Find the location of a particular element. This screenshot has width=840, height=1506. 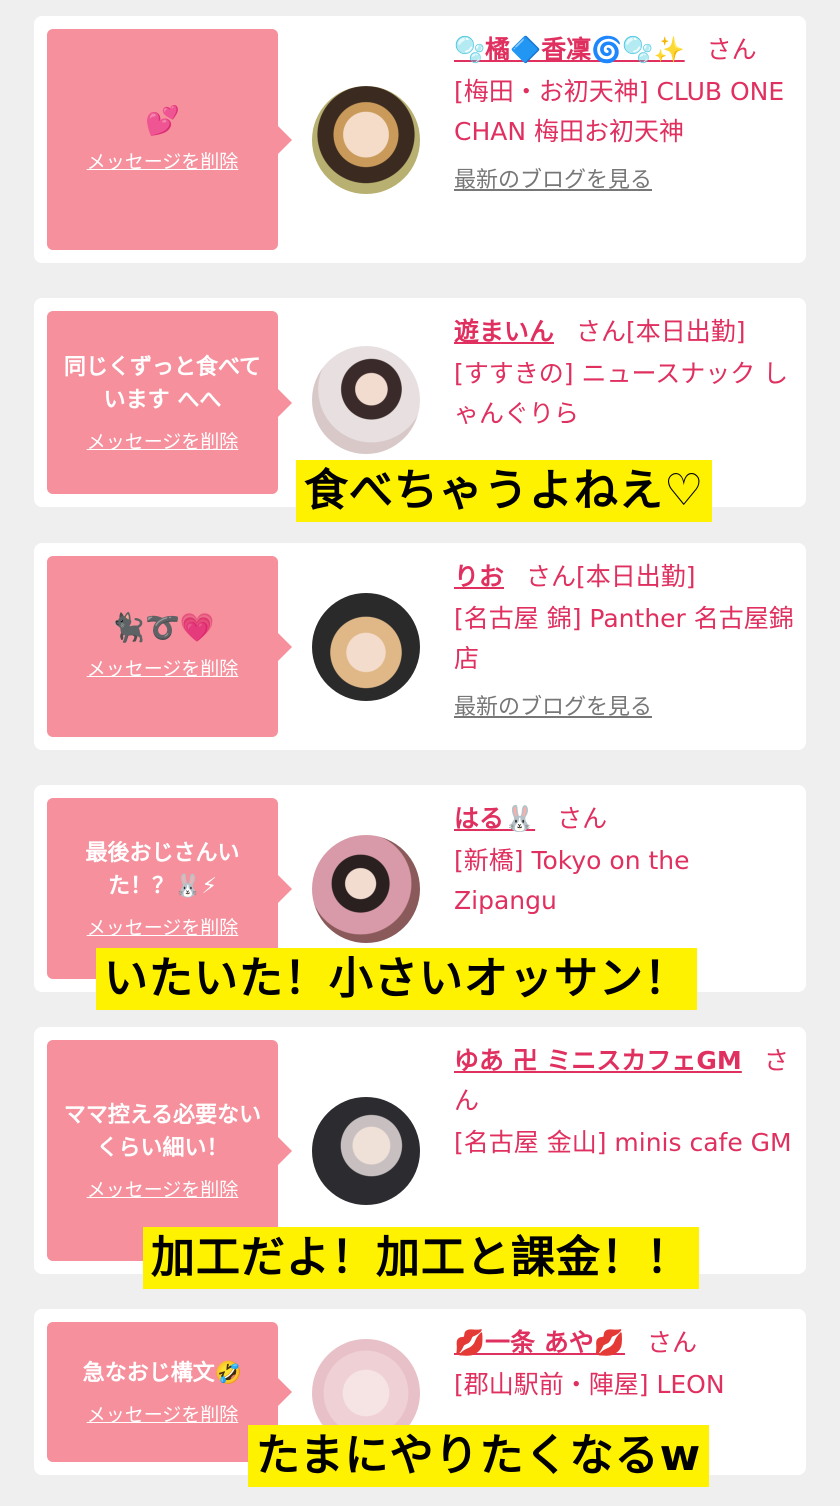

name-line: 🫧橘🔷香凜🌀🫧✨ さん is located at coordinates (624, 50).